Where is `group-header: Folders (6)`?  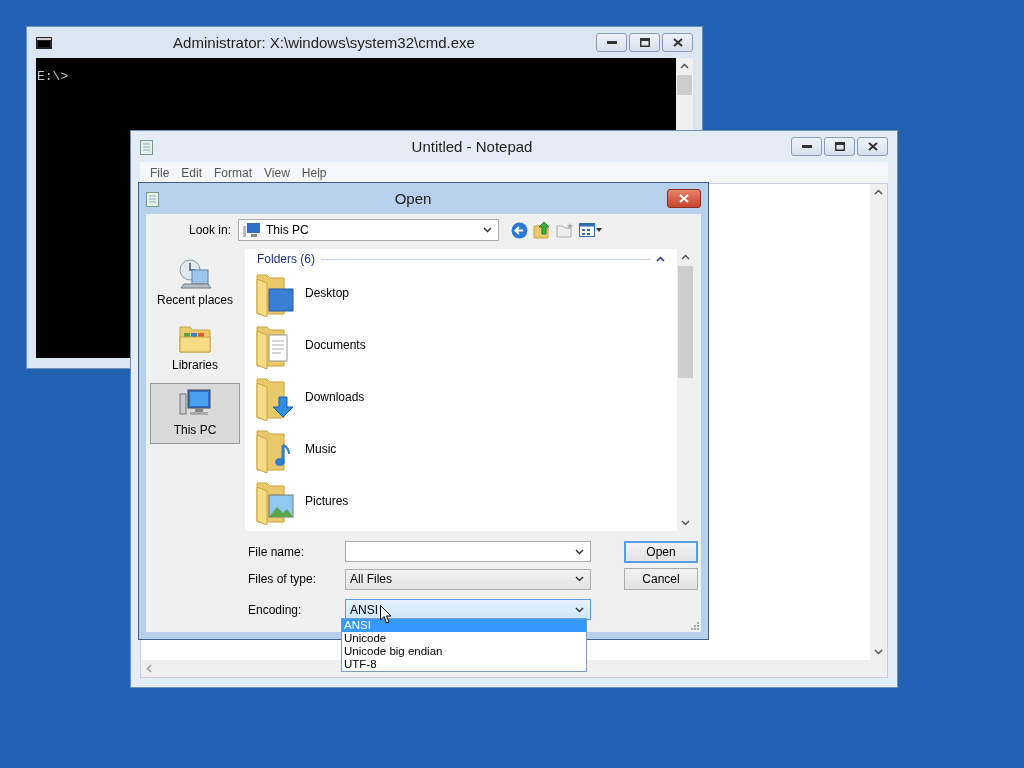 group-header: Folders (6) is located at coordinates (286, 259).